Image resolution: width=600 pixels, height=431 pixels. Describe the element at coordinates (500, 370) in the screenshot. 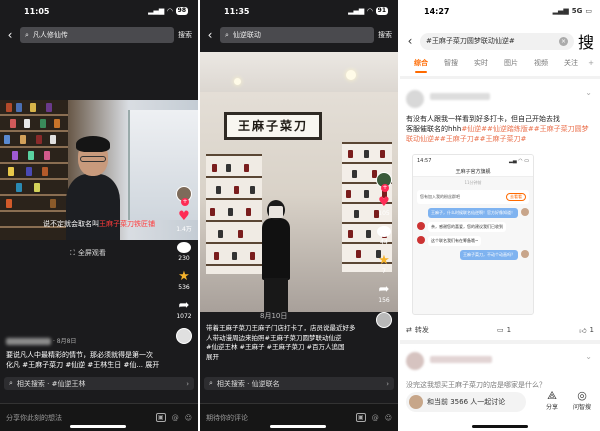

I see `next-post: ⌄ 没完这我想买王麻子菜刀的店是哪家是什么？` at that location.